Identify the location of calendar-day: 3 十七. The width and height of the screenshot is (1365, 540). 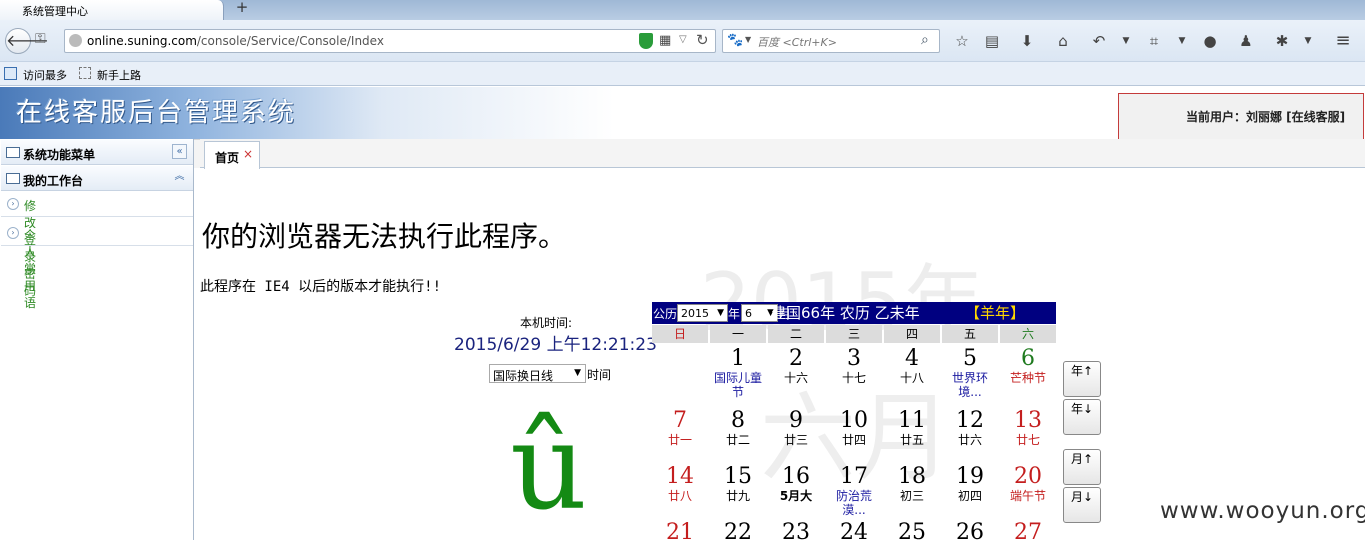
(854, 366).